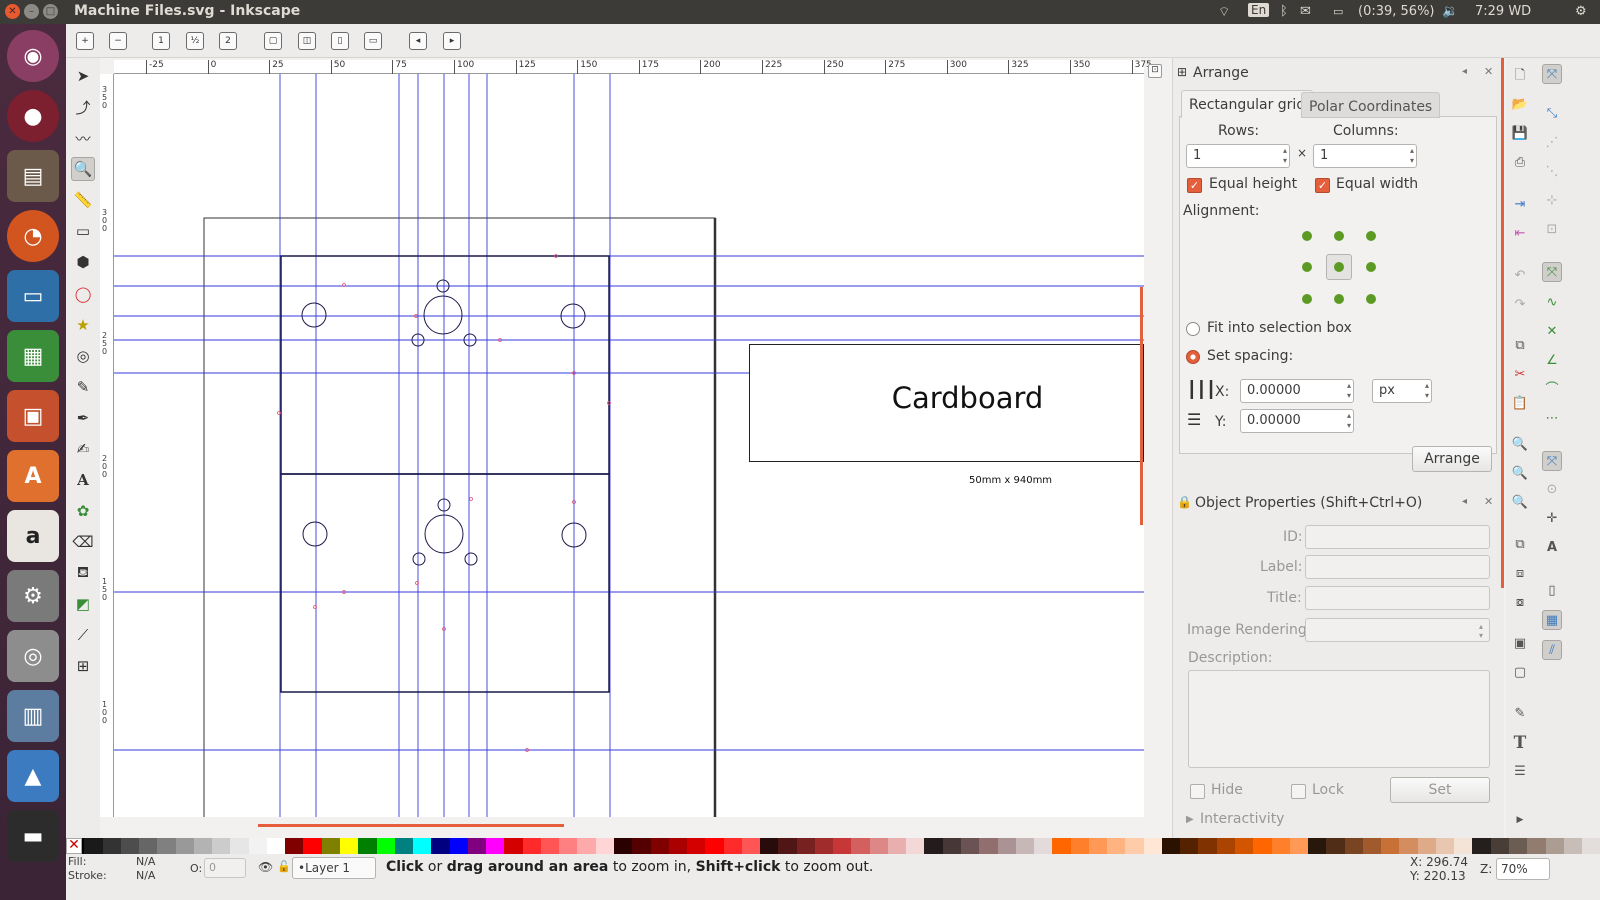 This screenshot has height=900, width=1600. Describe the element at coordinates (83, 449) in the screenshot. I see `calligraphy-tool-icon: ✍` at that location.